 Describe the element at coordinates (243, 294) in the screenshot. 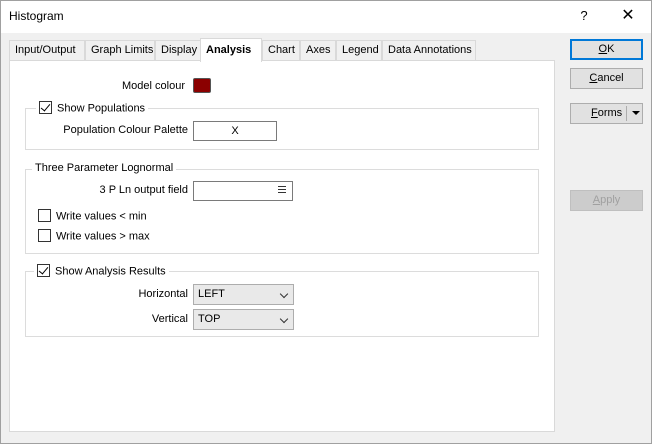

I see `horizontal-select: LEFT` at that location.